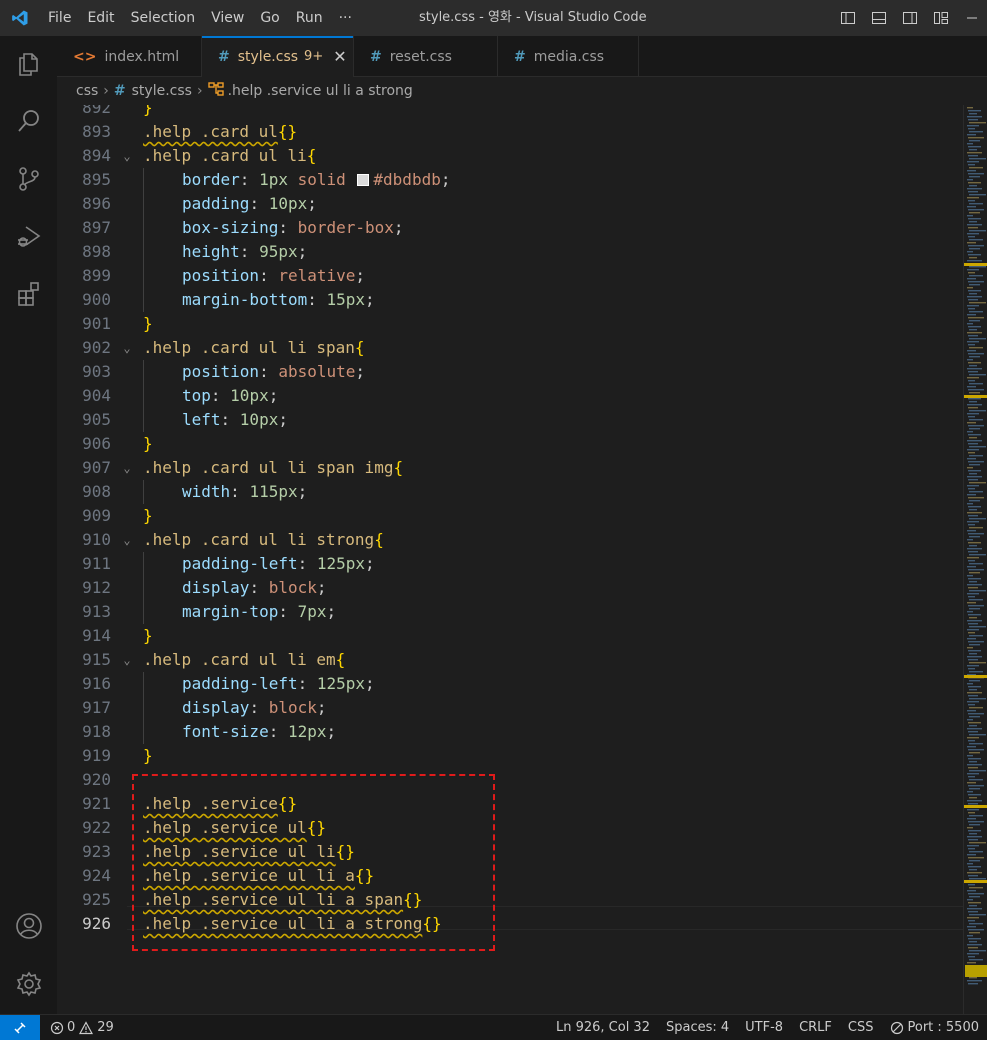  Describe the element at coordinates (697, 1027) in the screenshot. I see `indentation: Spaces: 4` at that location.